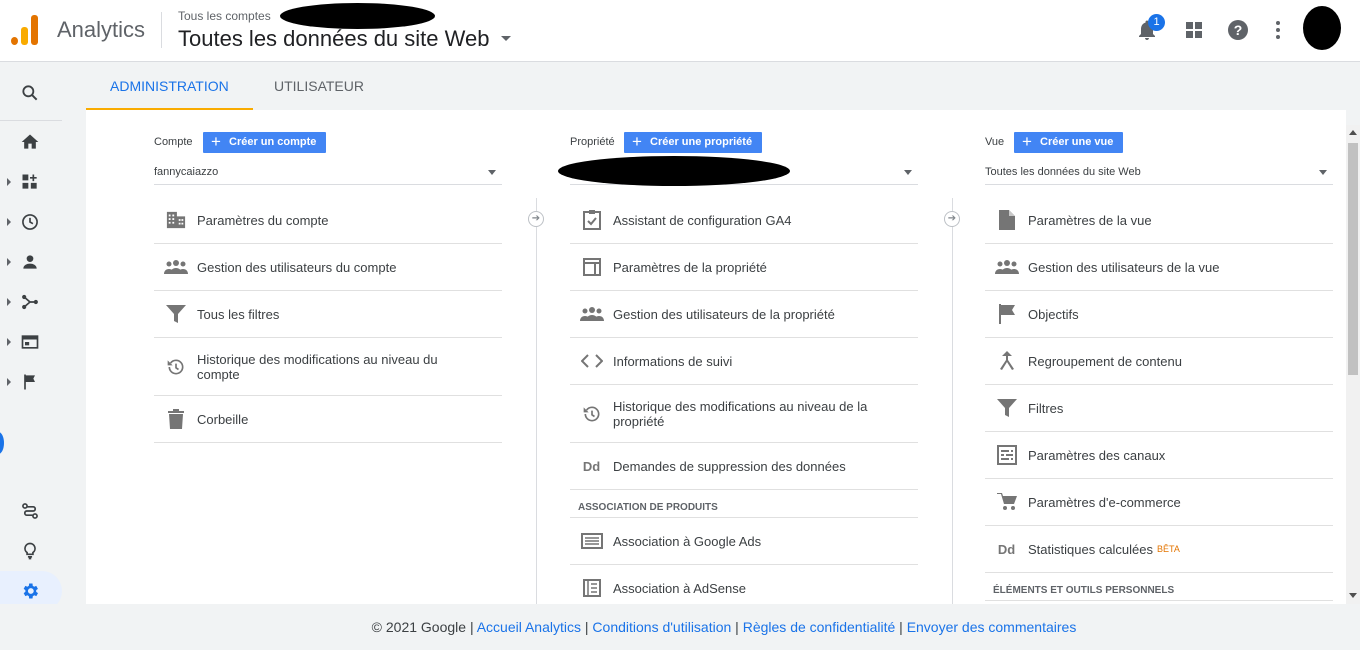  What do you see at coordinates (952, 401) in the screenshot?
I see `column-divider` at bounding box center [952, 401].